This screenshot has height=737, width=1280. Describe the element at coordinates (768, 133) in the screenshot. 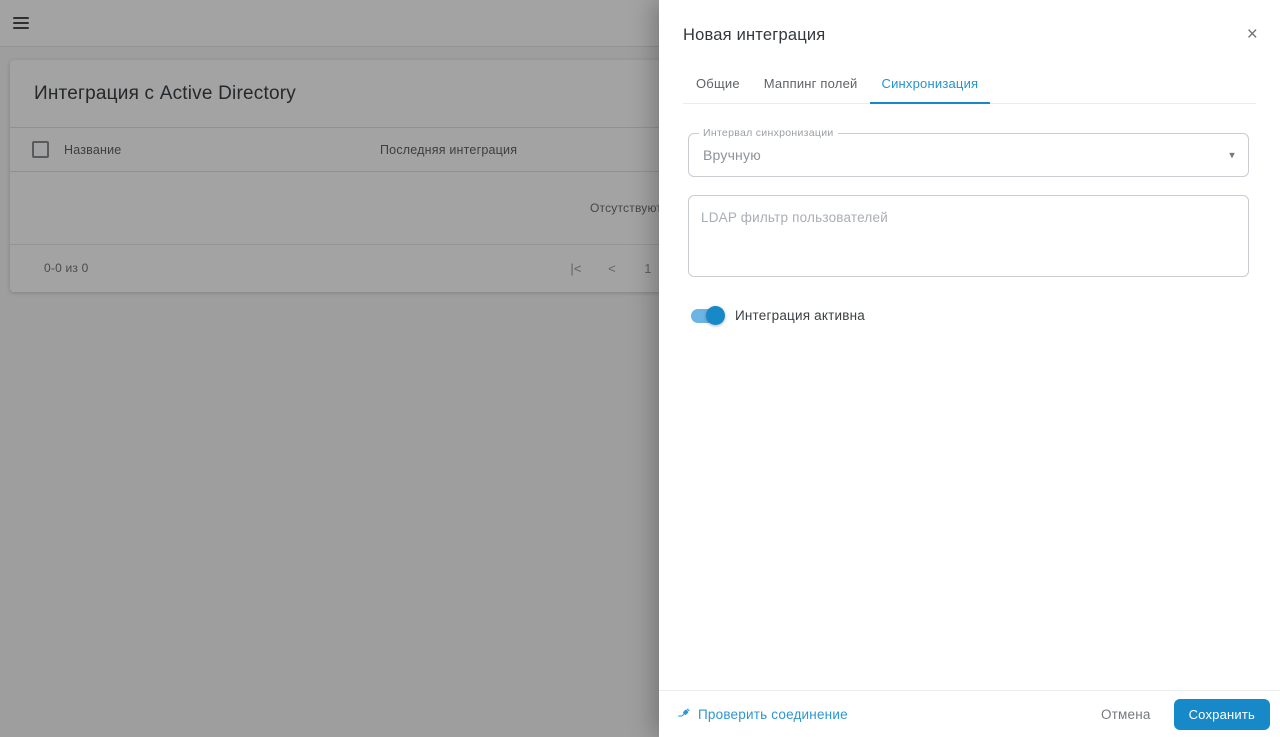

I see `sync-interval-label: Интервал синхронизации` at that location.